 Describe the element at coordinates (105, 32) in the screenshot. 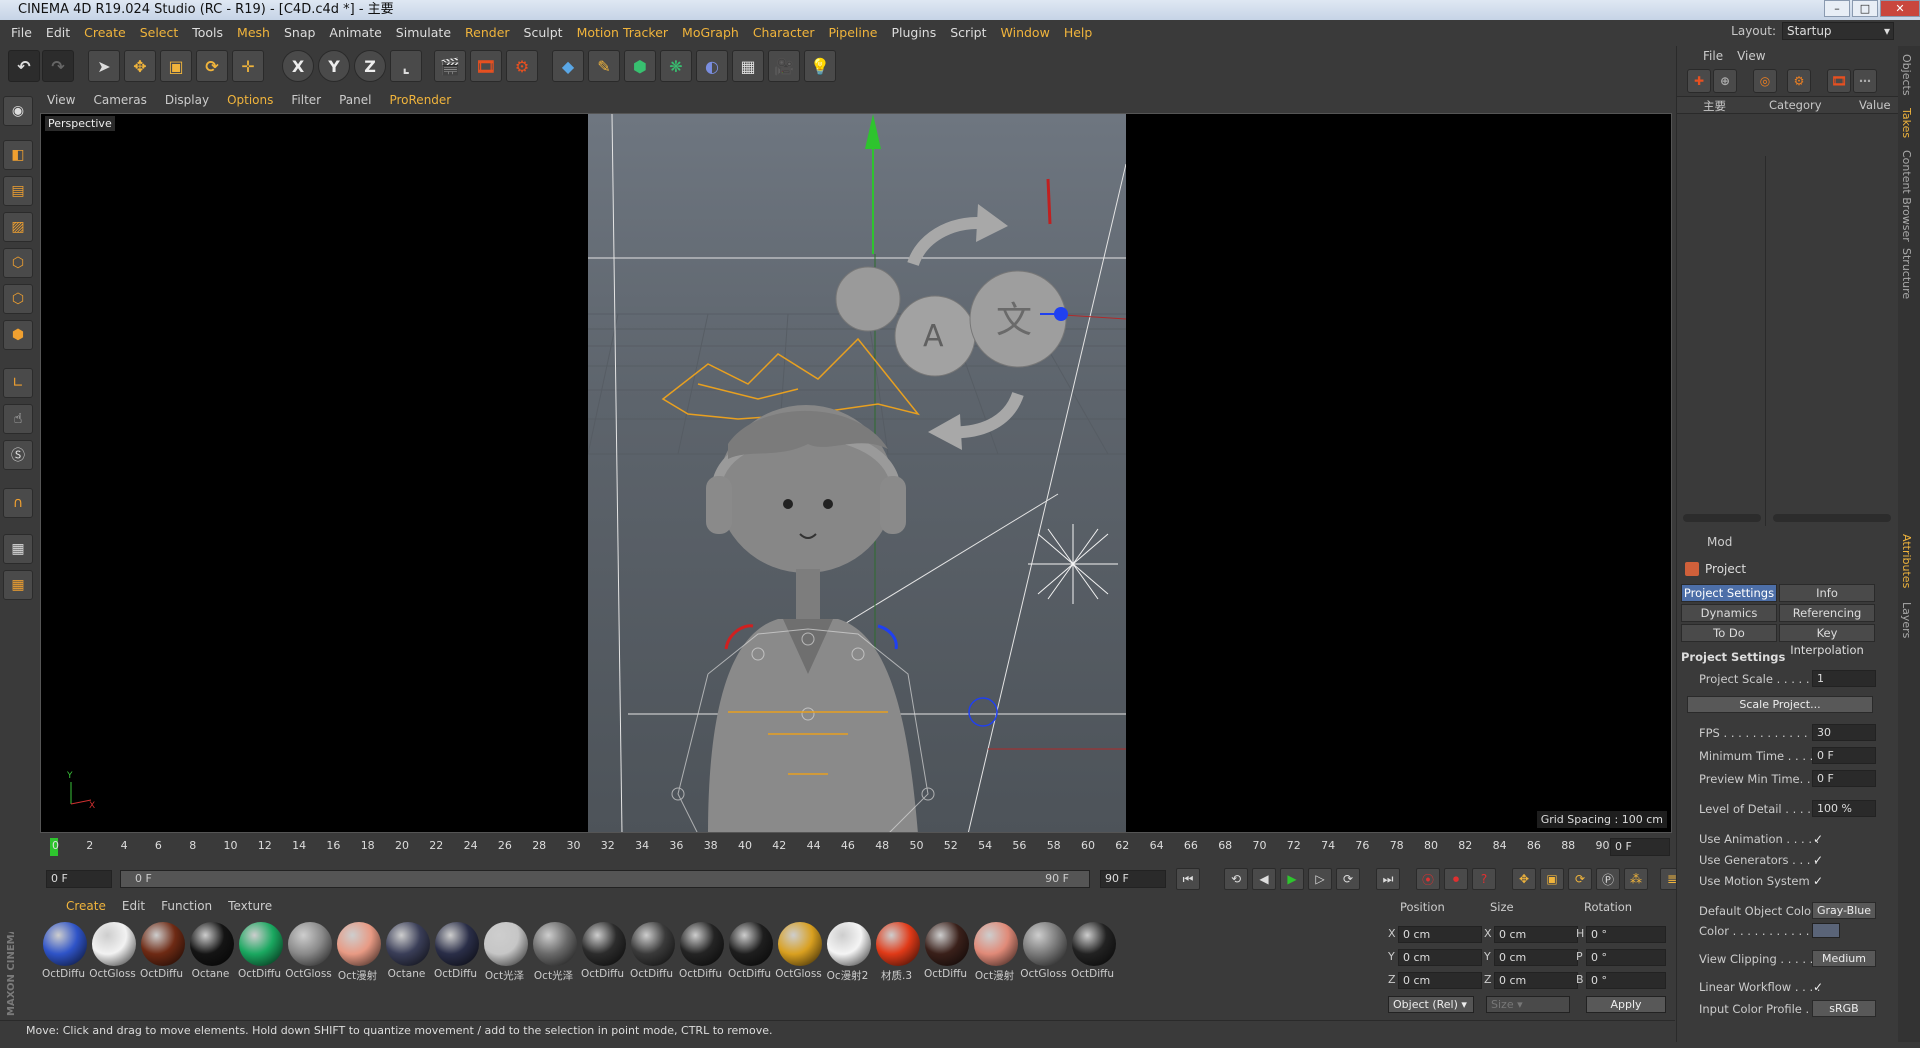

I see `menu-create: Create` at that location.